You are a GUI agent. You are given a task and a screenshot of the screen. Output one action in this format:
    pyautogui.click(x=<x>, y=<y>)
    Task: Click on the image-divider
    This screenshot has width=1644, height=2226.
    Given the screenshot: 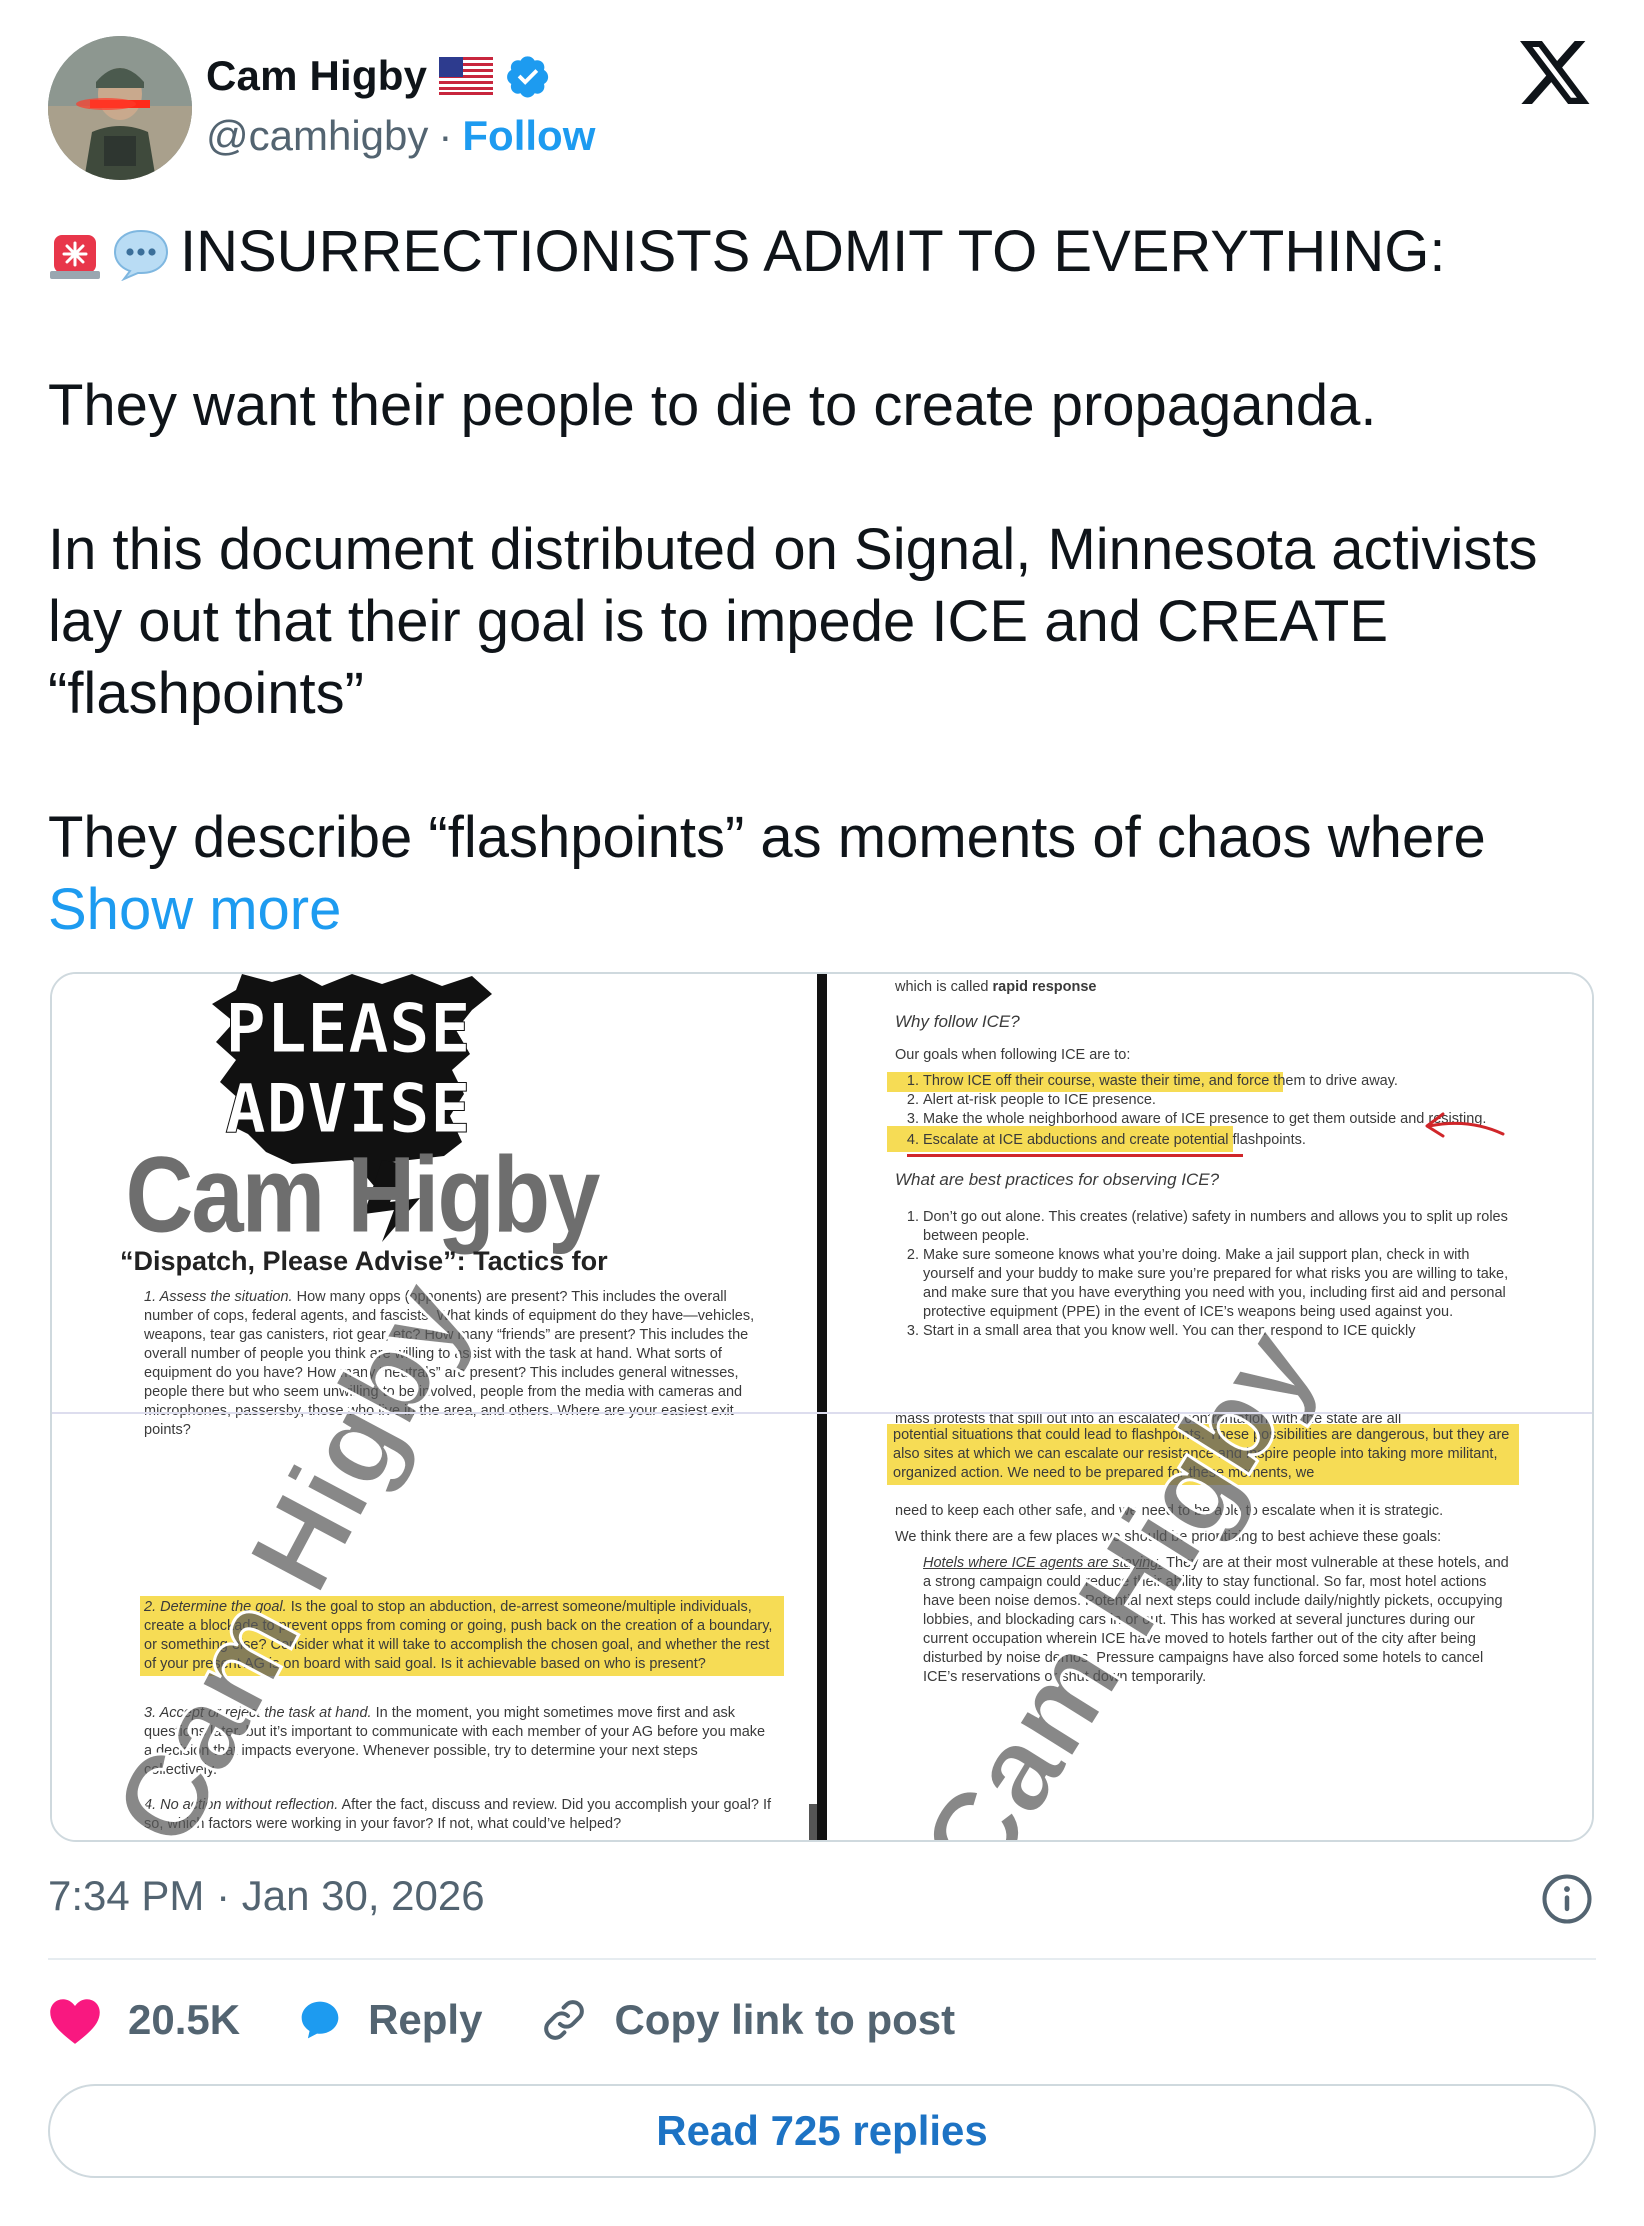 What is the action you would take?
    pyautogui.click(x=822, y=1407)
    